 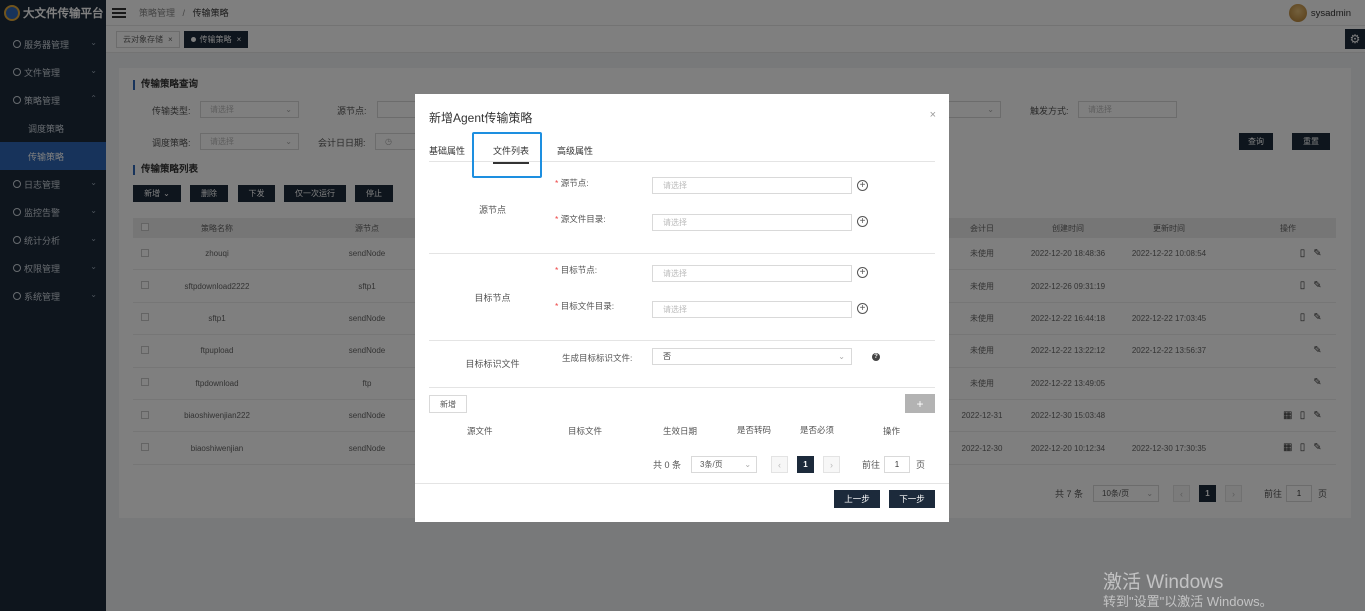 I want to click on col-target-file: 目标文件, so click(x=585, y=431).